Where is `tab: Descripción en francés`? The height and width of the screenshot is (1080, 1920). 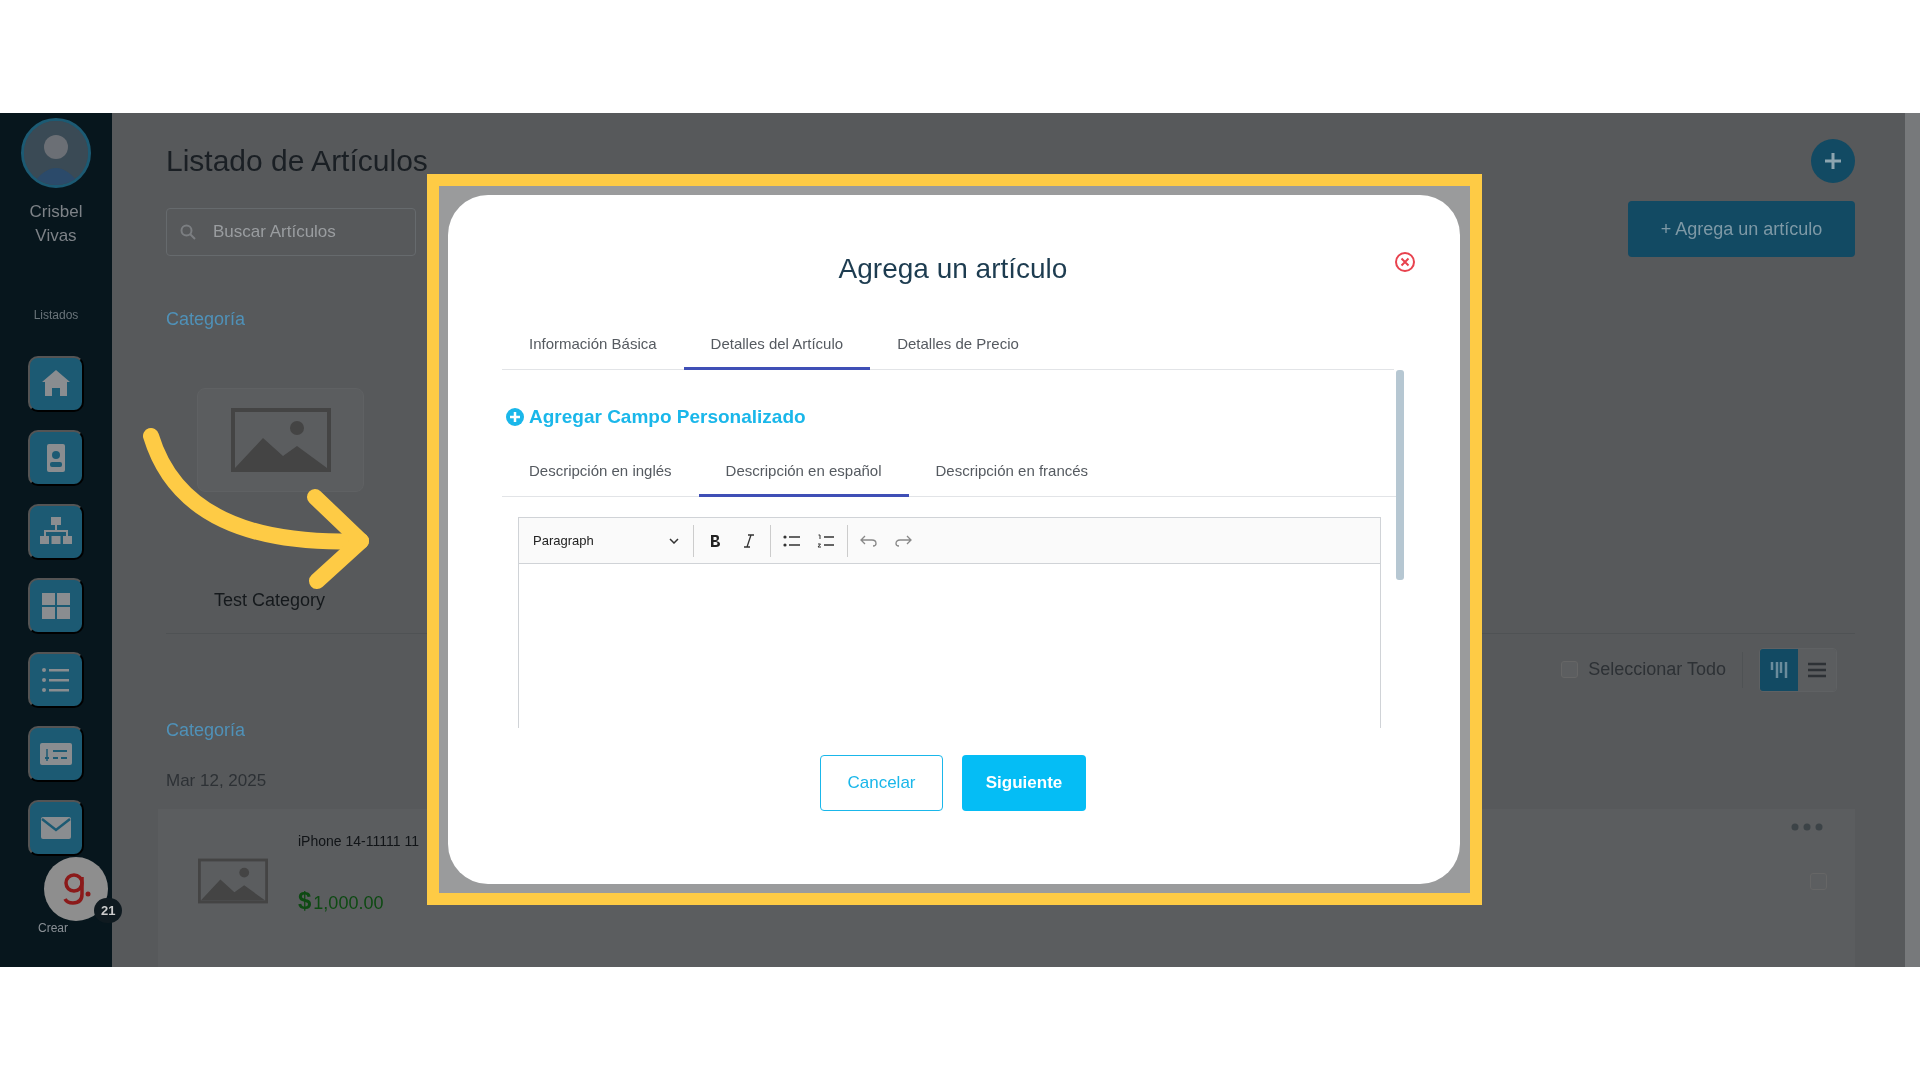 tab: Descripción en francés is located at coordinates (1012, 473).